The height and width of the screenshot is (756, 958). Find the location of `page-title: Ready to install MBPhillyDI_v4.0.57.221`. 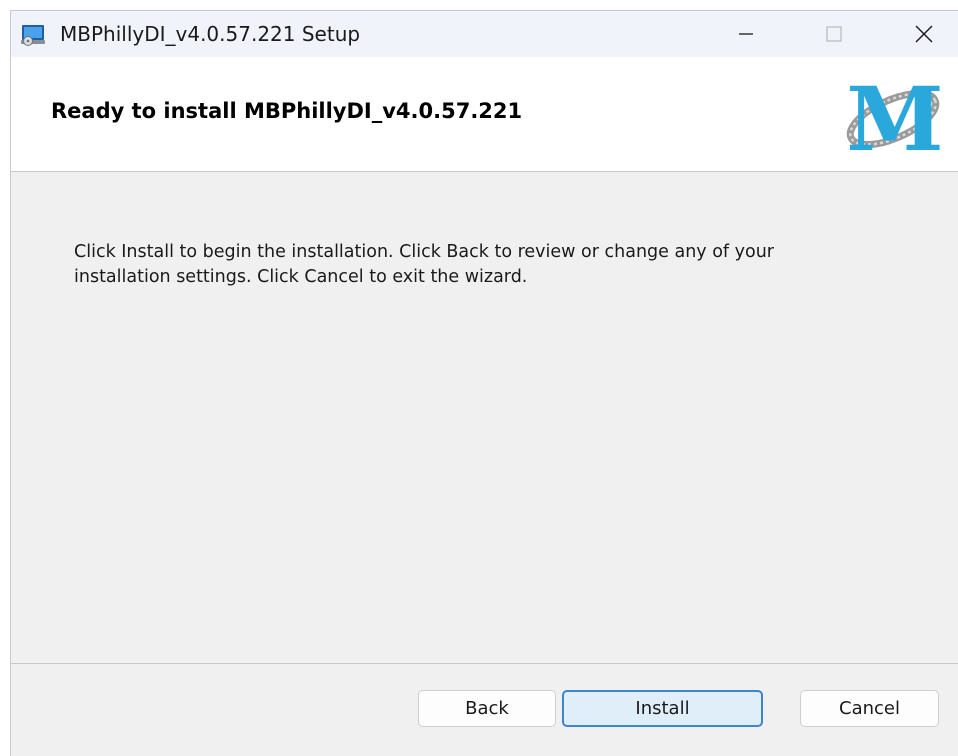

page-title: Ready to install MBPhillyDI_v4.0.57.221 is located at coordinates (287, 111).